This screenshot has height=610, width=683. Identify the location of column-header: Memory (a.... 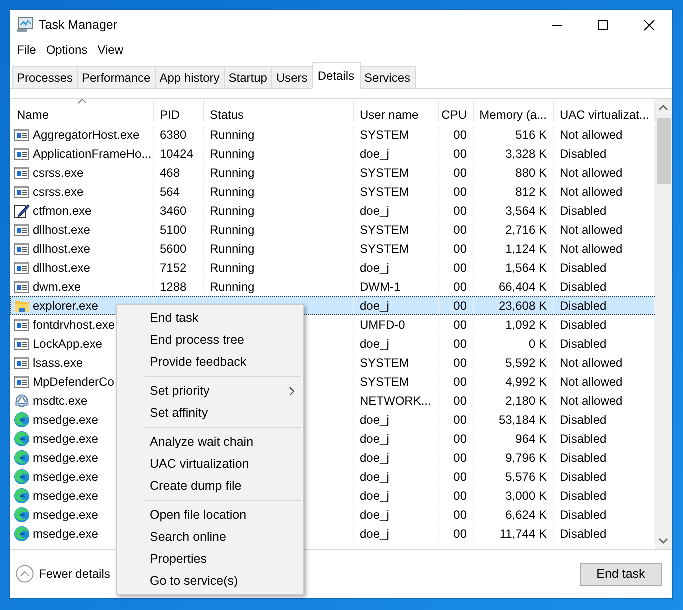
(514, 111).